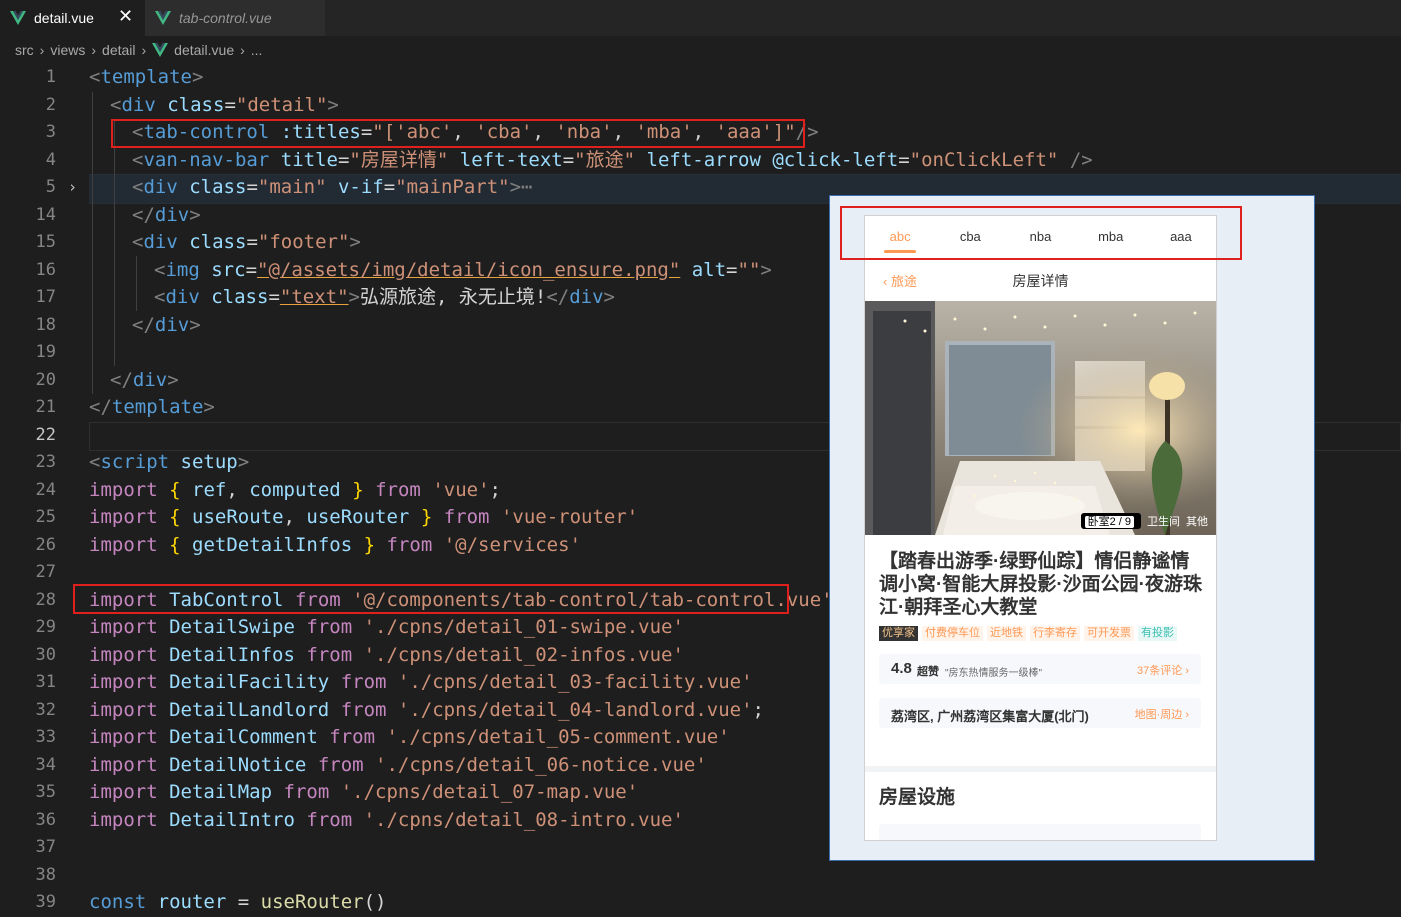 Image resolution: width=1401 pixels, height=917 pixels. What do you see at coordinates (45, 407) in the screenshot?
I see `line-number: 21` at bounding box center [45, 407].